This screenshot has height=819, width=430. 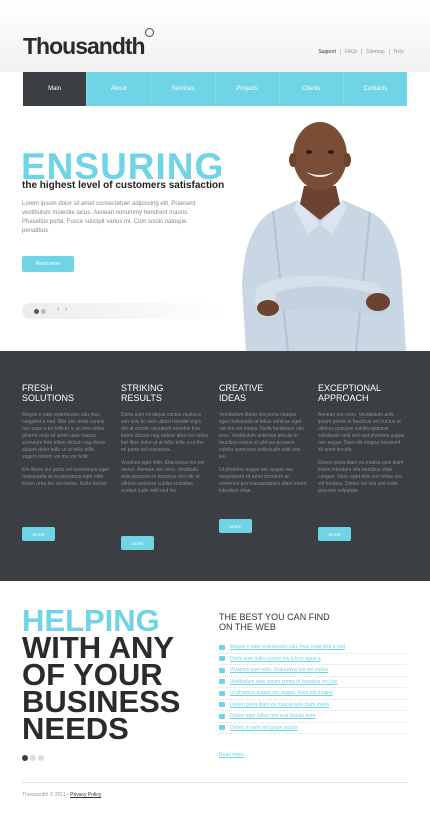 I want to click on feature-title: EXCEPTIONAL APPROACH, so click(x=350, y=393).